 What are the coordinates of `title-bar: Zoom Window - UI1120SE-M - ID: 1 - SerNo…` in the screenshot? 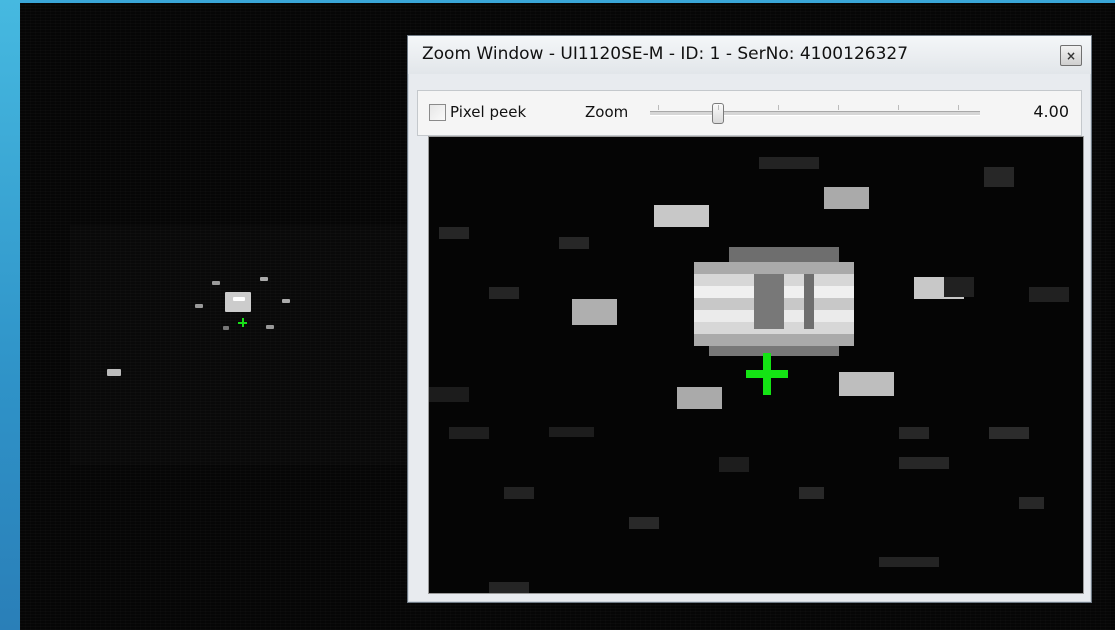 It's located at (749, 55).